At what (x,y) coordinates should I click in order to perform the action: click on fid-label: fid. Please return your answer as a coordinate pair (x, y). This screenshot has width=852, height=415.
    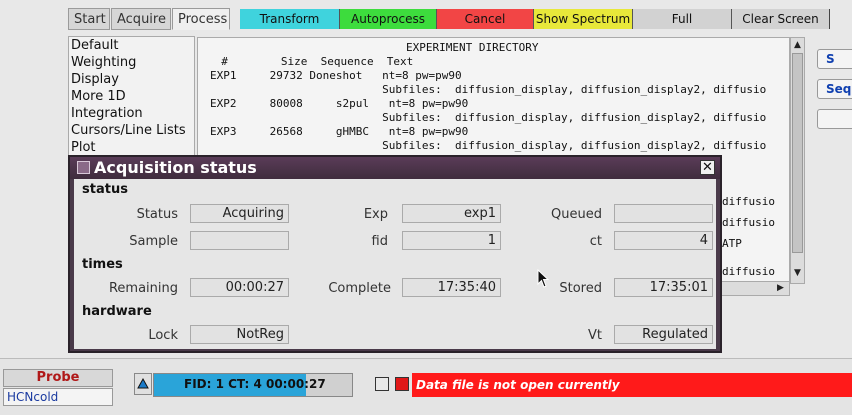
    Looking at the image, I should click on (379, 241).